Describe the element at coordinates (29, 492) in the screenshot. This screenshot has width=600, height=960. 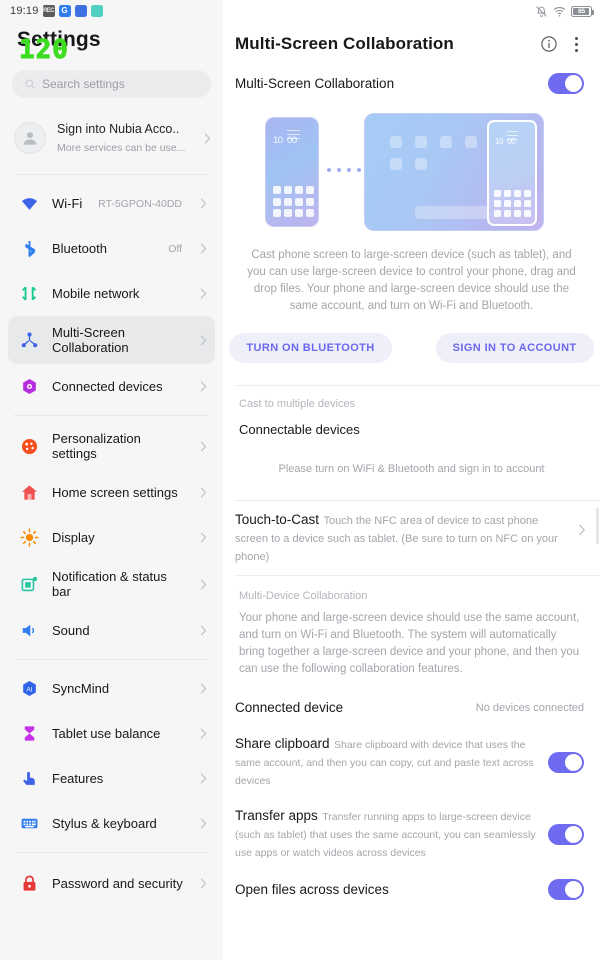
I see `home-icon` at that location.